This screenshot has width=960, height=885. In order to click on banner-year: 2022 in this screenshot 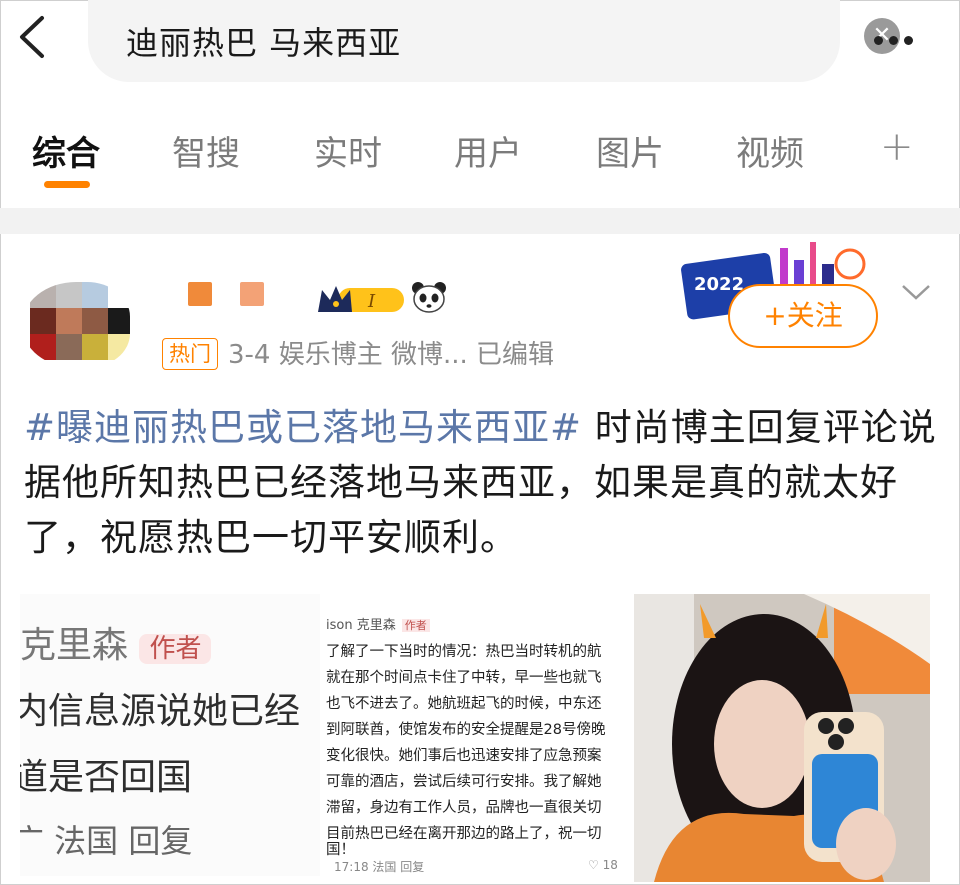, I will do `click(719, 284)`.